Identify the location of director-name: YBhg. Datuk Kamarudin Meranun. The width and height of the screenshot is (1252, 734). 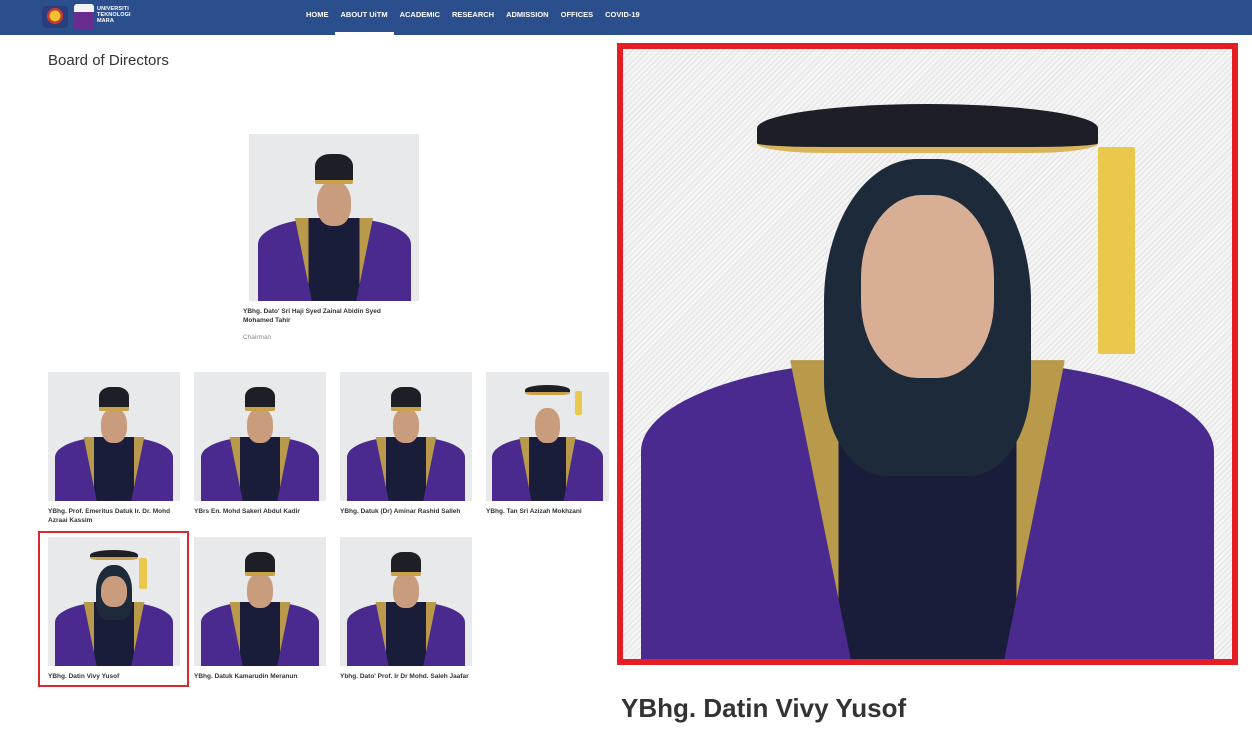
(260, 676).